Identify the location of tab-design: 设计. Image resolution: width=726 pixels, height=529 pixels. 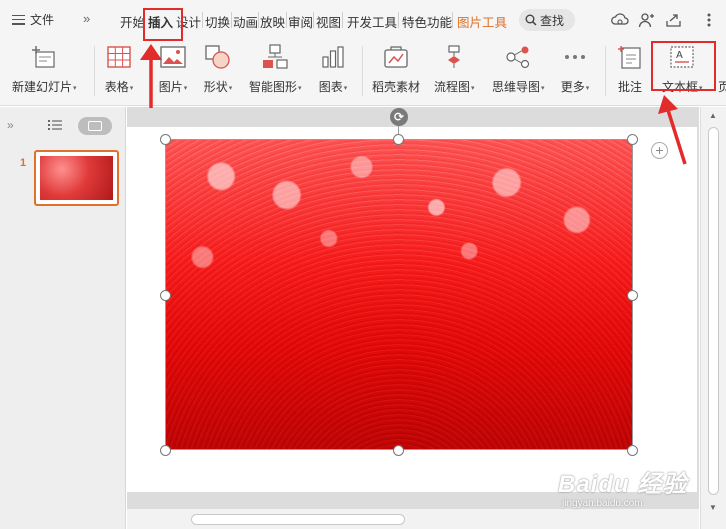
(188, 21).